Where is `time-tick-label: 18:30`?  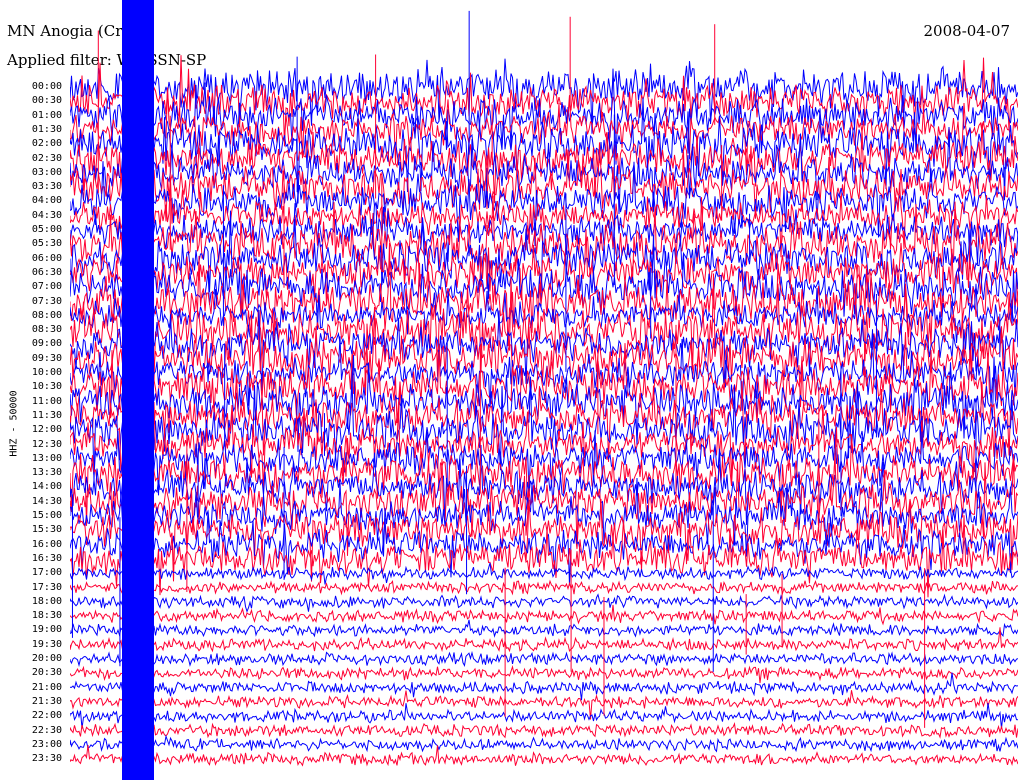
time-tick-label: 18:30 is located at coordinates (46, 616).